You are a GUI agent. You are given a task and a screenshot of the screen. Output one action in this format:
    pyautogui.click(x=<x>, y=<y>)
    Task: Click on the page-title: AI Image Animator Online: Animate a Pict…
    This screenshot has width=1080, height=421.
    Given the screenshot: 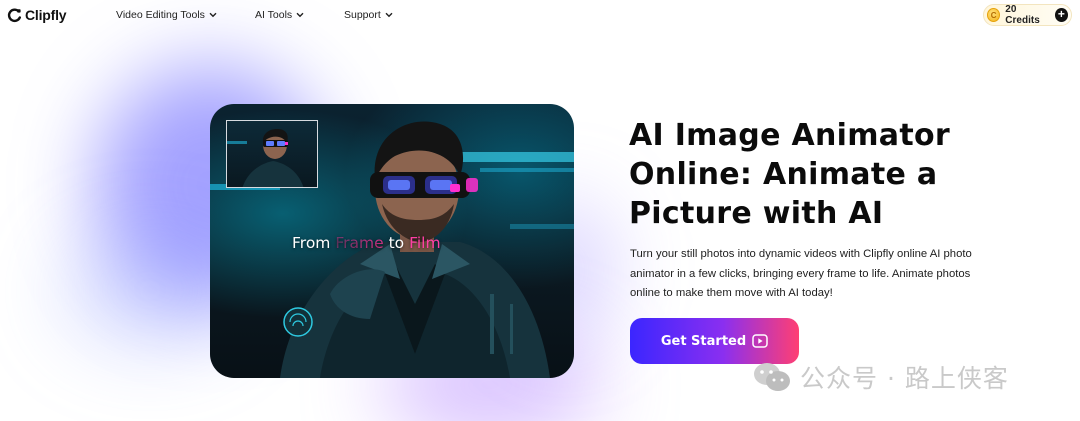 What is the action you would take?
    pyautogui.click(x=789, y=174)
    